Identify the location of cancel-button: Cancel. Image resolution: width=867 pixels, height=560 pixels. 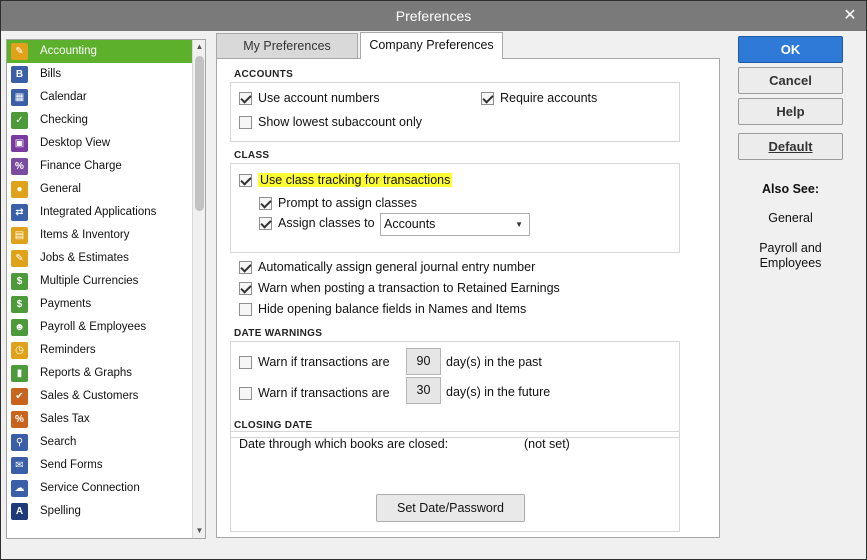
(790, 80).